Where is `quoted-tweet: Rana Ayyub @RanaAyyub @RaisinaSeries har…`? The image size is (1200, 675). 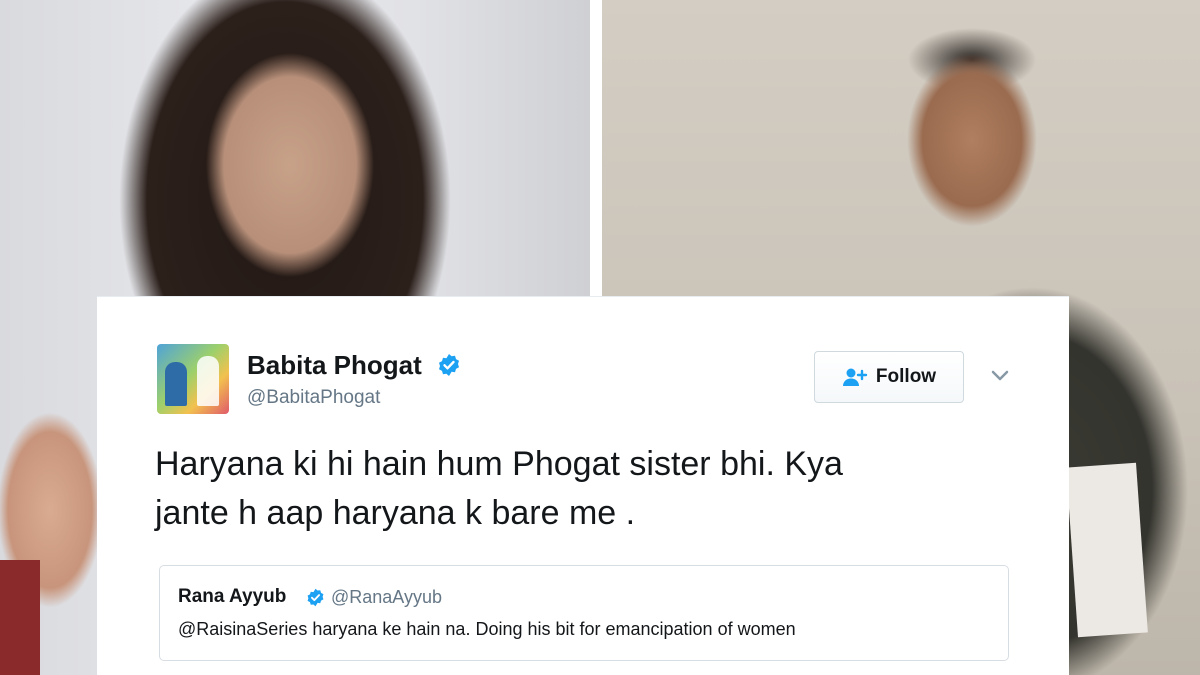
quoted-tweet: Rana Ayyub @RanaAyyub @RaisinaSeries har… is located at coordinates (584, 613).